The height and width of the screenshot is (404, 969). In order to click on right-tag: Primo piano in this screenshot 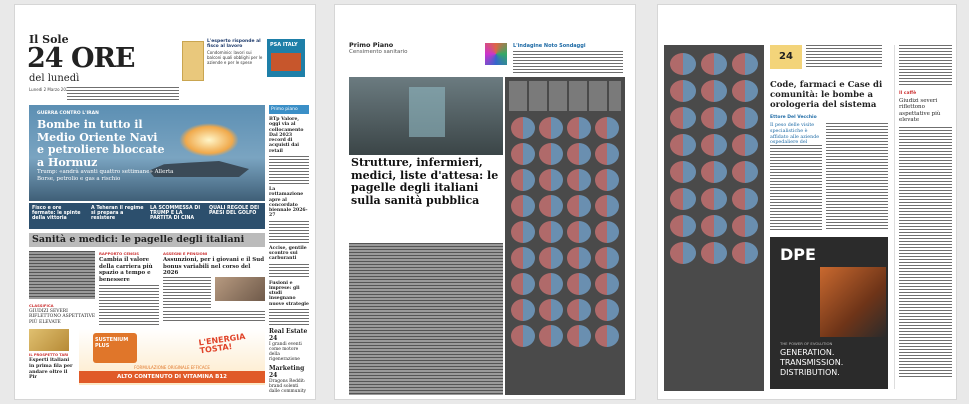, I will do `click(289, 109)`.